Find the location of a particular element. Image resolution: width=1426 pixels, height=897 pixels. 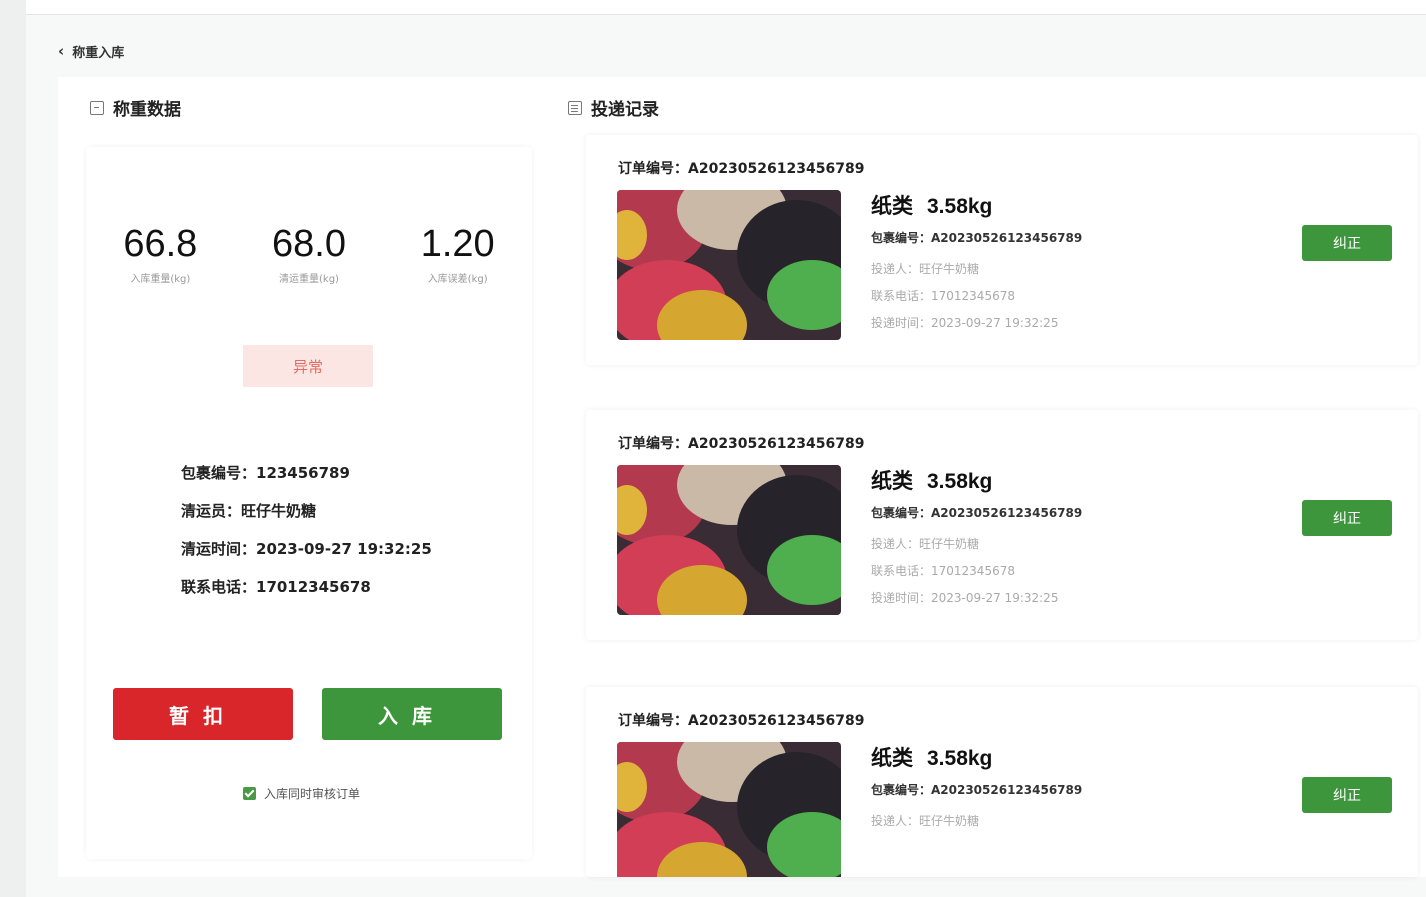

audit-checkbox-row: 入库同时审核订单 is located at coordinates (301, 793).